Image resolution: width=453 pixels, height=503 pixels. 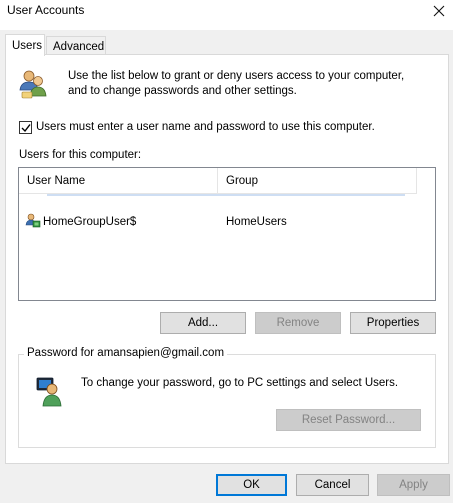 What do you see at coordinates (298, 323) in the screenshot?
I see `remove-user-button: Remove` at bounding box center [298, 323].